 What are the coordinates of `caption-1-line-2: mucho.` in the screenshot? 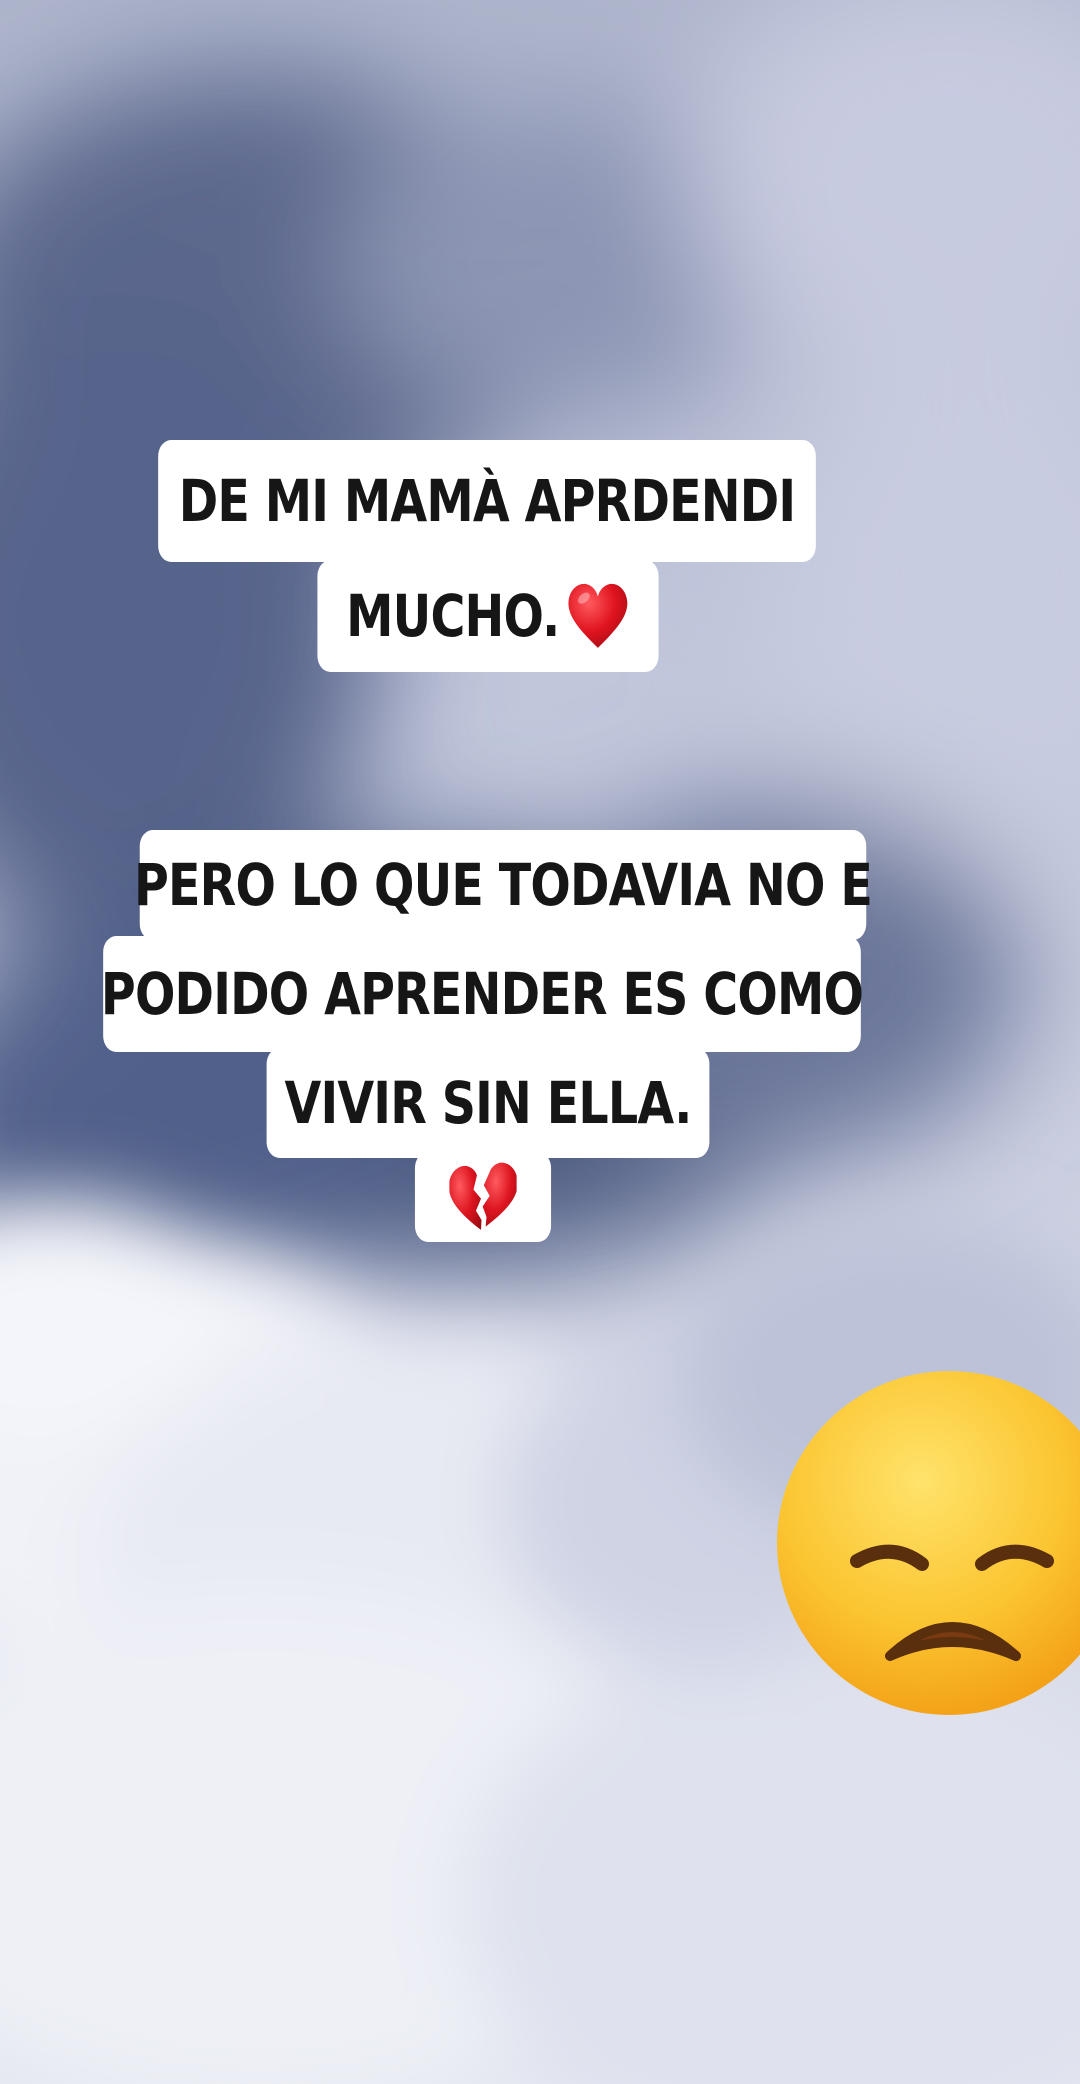 It's located at (488, 616).